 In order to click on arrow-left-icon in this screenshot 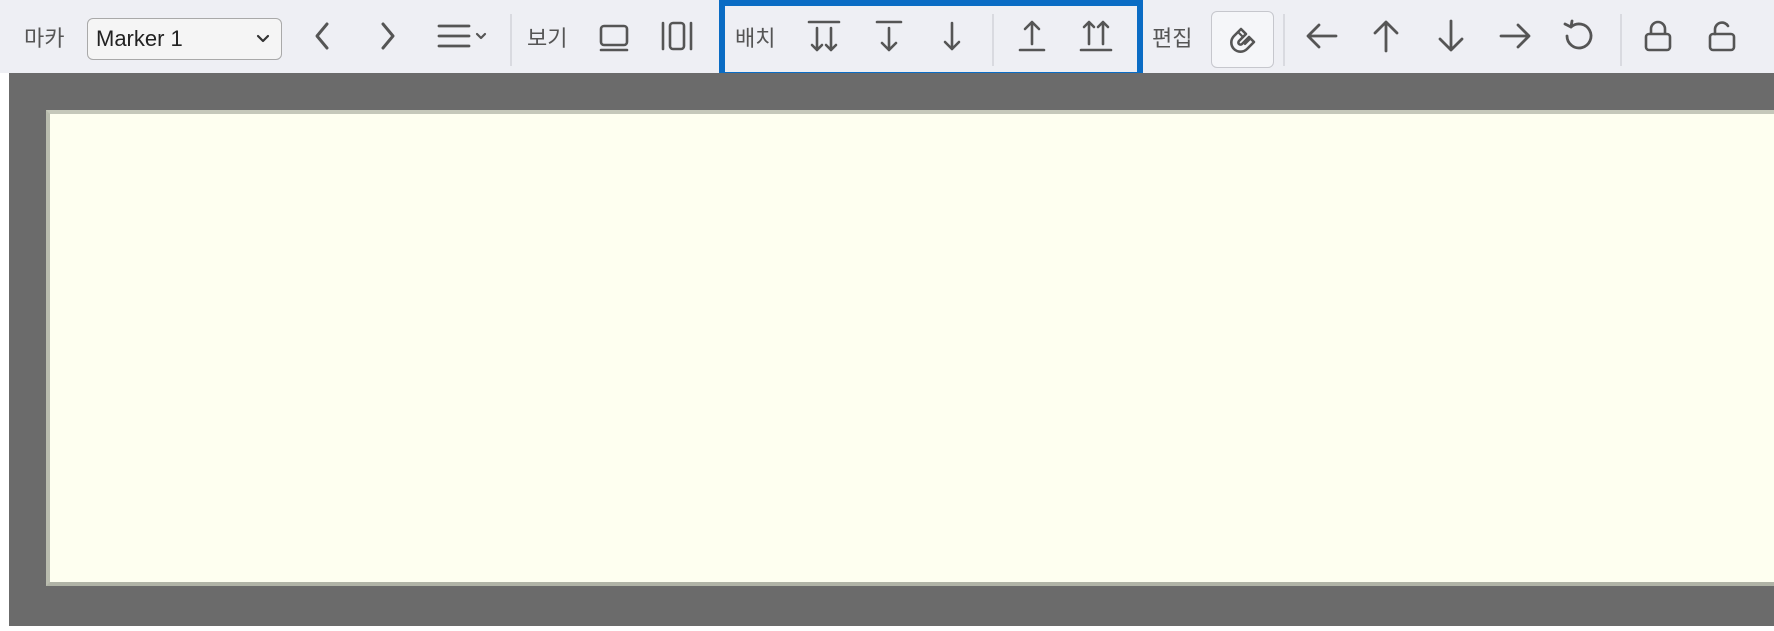, I will do `click(1322, 36)`.